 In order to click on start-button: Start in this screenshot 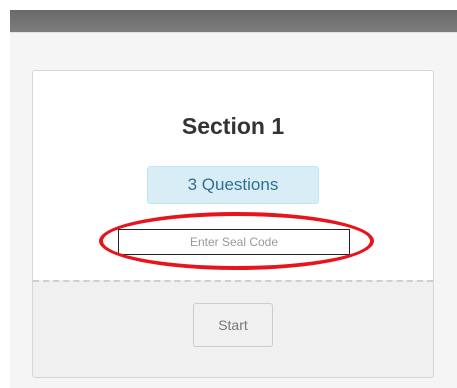, I will do `click(233, 325)`.